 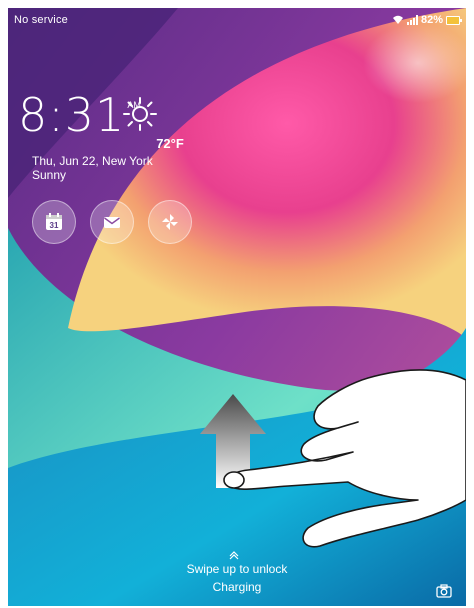 What do you see at coordinates (237, 587) in the screenshot?
I see `charging-status: Charging` at bounding box center [237, 587].